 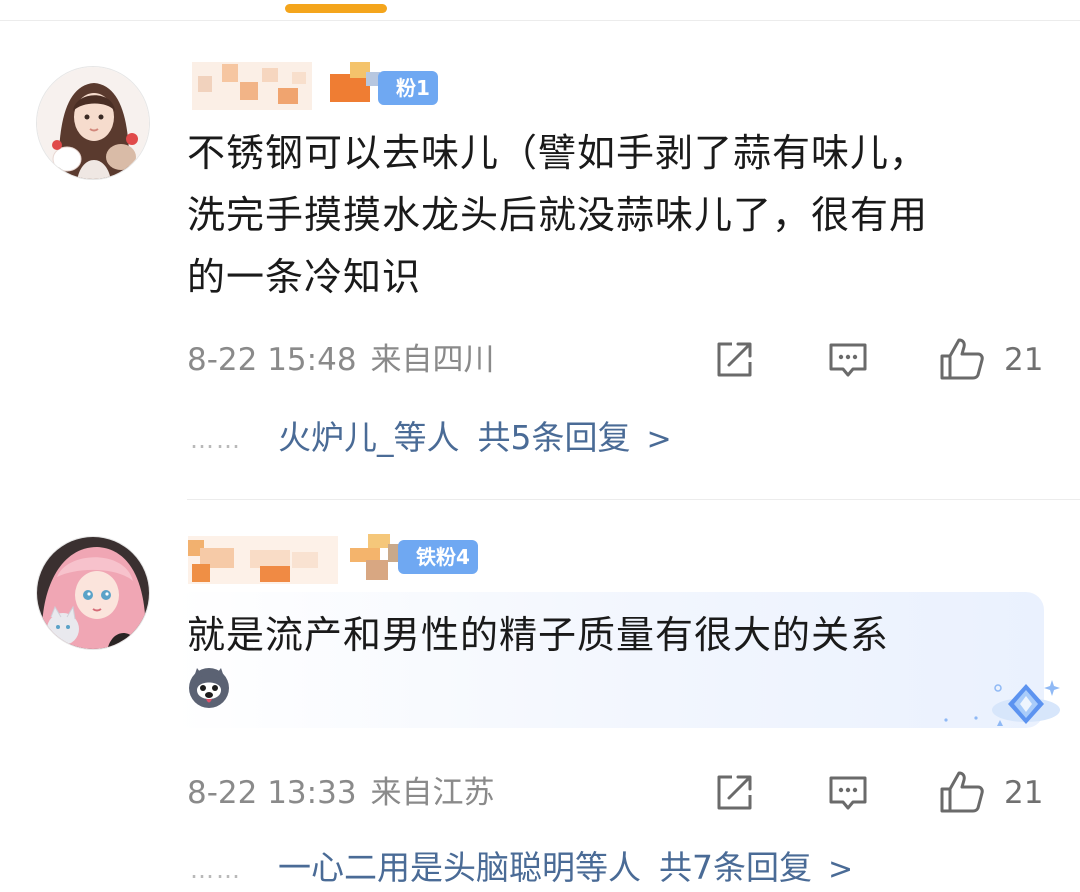 I want to click on reply-users: 火炉儿_等人, so click(x=369, y=437).